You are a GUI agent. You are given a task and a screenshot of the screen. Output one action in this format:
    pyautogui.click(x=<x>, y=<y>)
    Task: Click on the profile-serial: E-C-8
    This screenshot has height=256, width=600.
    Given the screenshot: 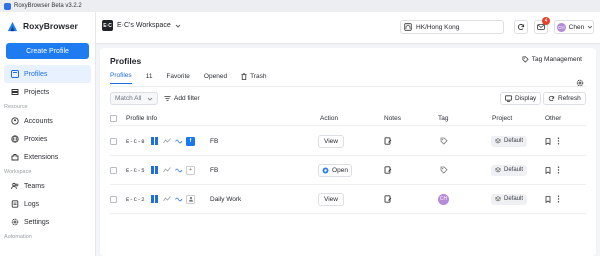 What is the action you would take?
    pyautogui.click(x=136, y=141)
    